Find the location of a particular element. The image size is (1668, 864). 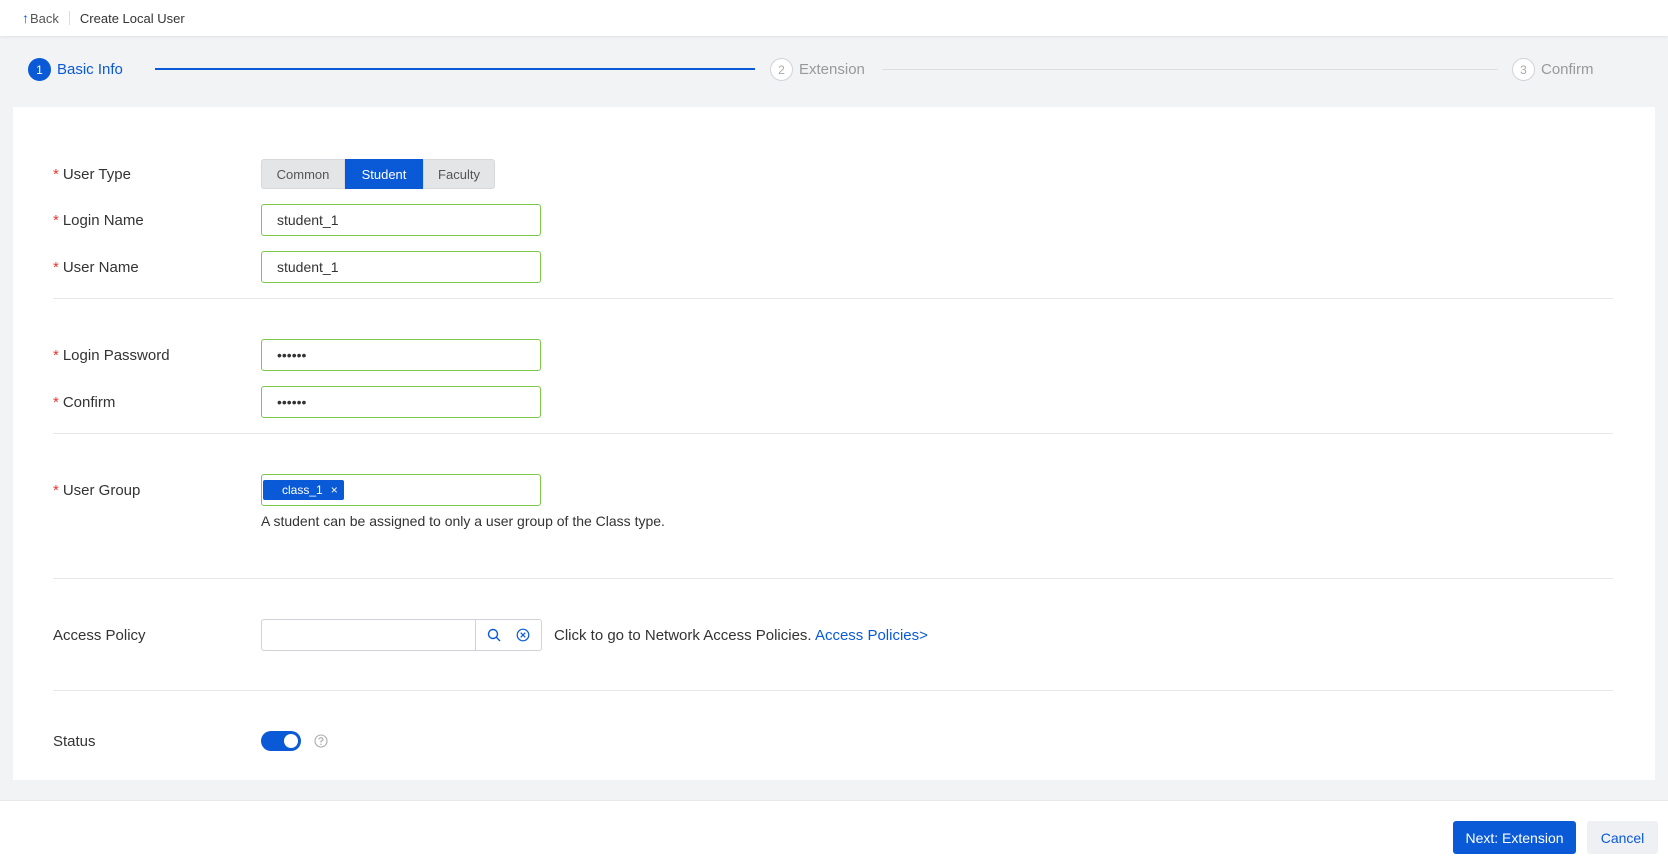

step-extension: 2 Extension is located at coordinates (817, 69).